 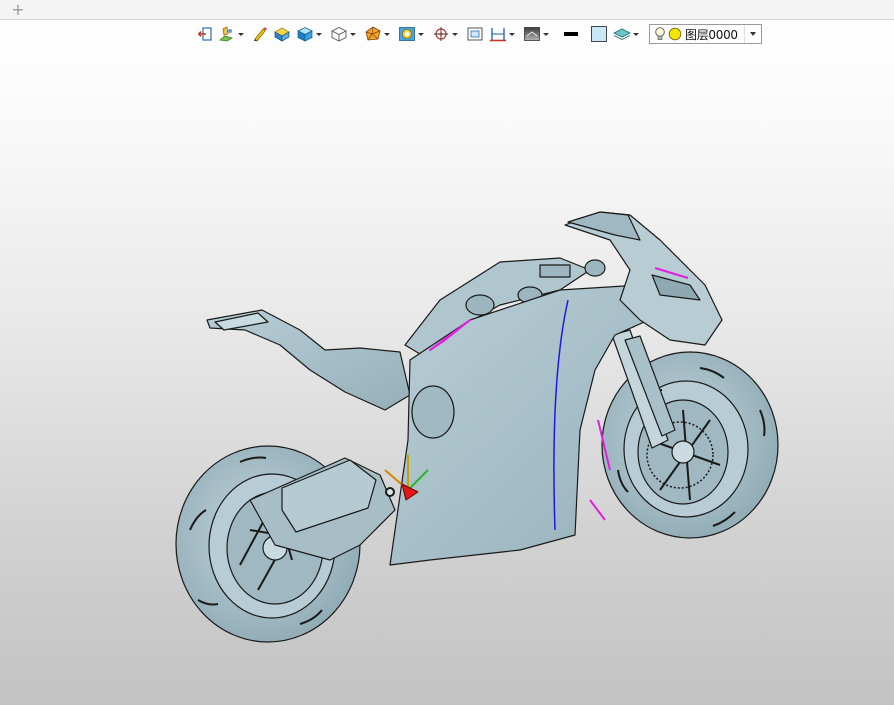 I want to click on polyhedron-icon, so click(x=373, y=33).